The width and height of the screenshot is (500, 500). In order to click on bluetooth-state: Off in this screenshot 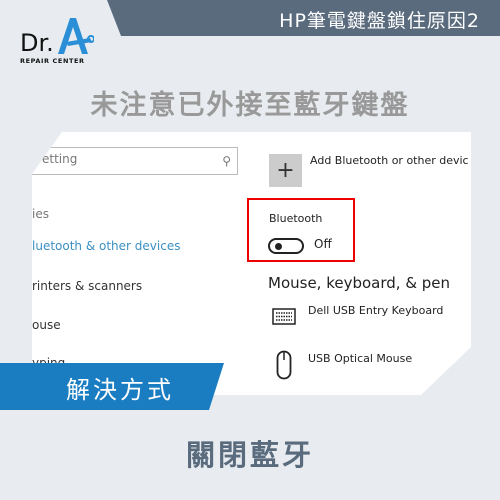, I will do `click(323, 244)`.